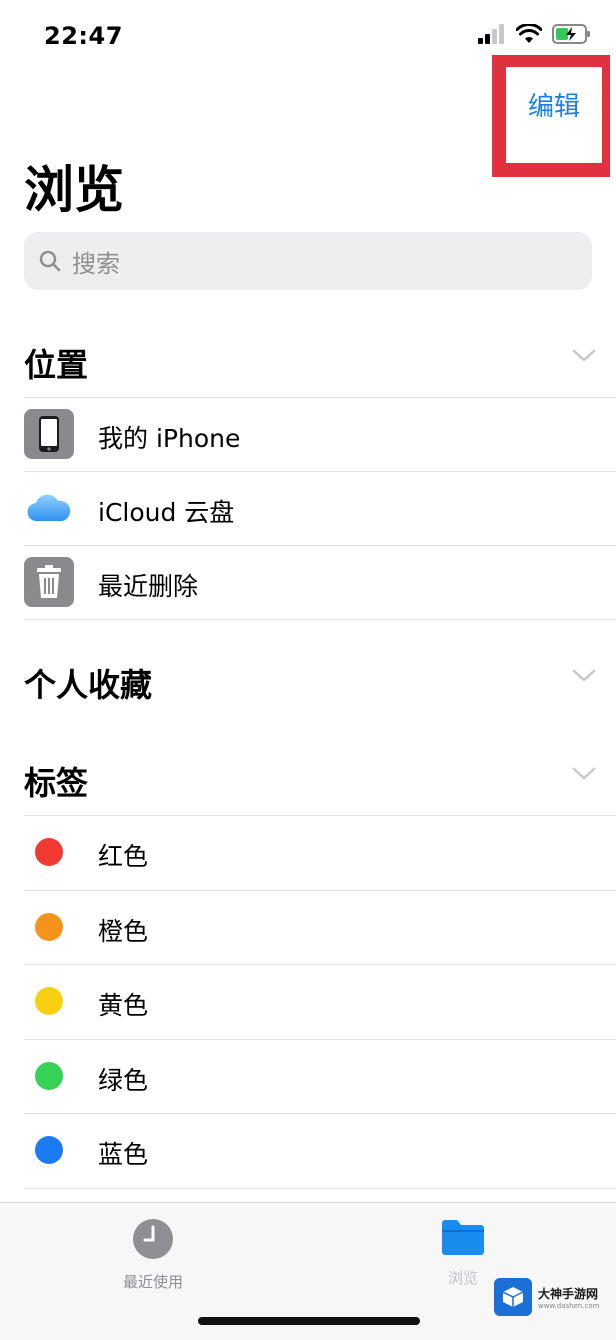  Describe the element at coordinates (308, 1150) in the screenshot. I see `tag-item: 蓝色` at that location.